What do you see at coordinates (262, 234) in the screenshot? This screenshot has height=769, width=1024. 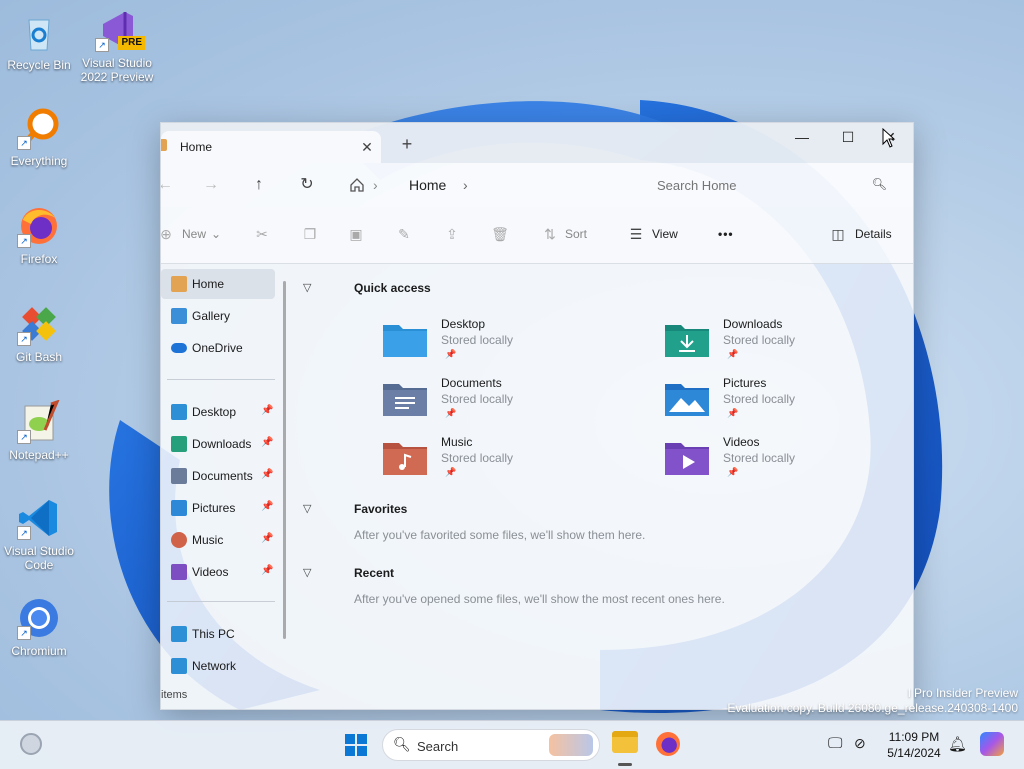 I see `cut-icon: ✂` at bounding box center [262, 234].